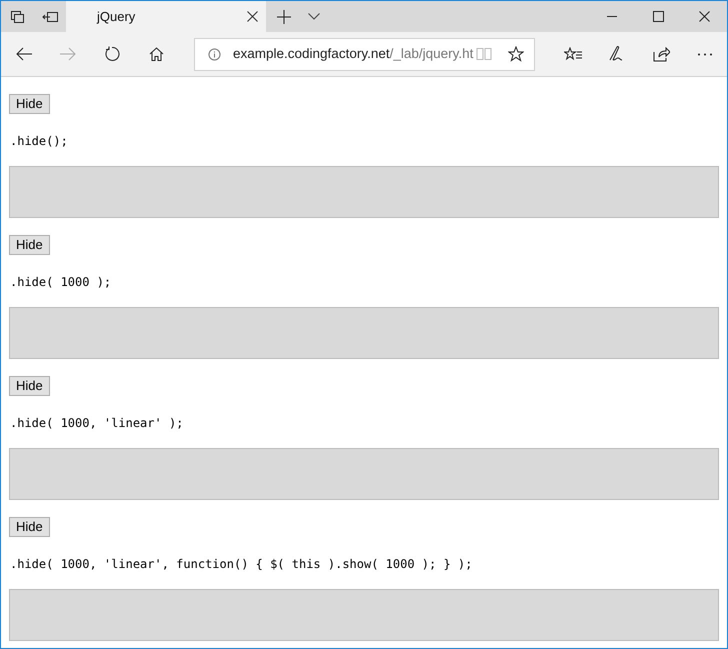 The image size is (728, 649). I want to click on browser-tab: jQuery, so click(166, 16).